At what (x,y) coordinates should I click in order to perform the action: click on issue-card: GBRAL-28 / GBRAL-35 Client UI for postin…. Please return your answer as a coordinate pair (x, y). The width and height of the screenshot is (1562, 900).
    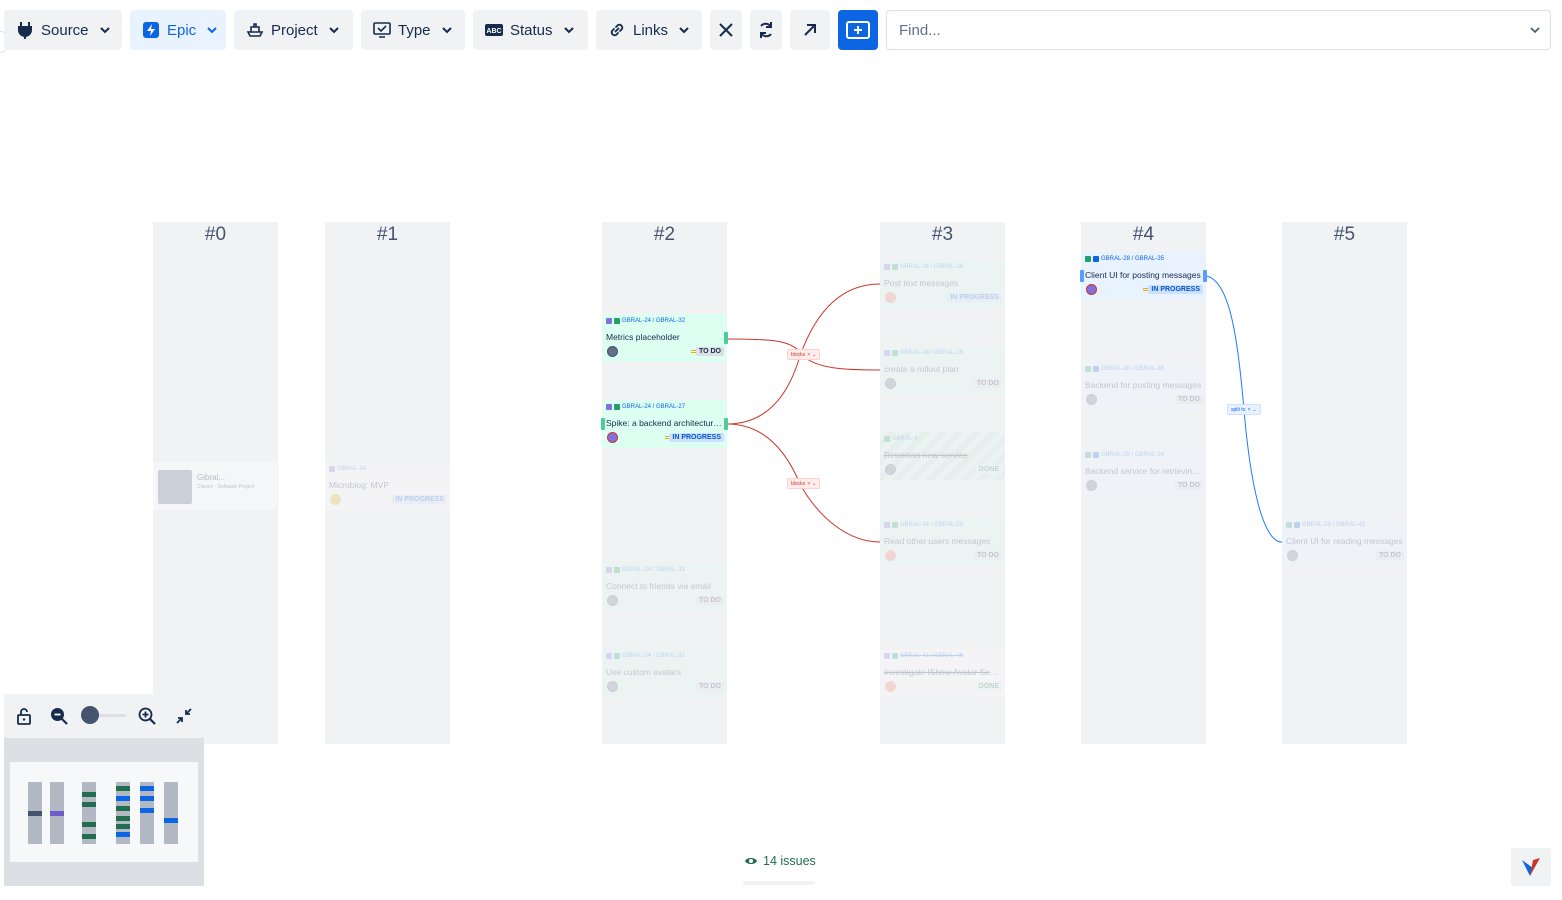
    Looking at the image, I should click on (1143, 276).